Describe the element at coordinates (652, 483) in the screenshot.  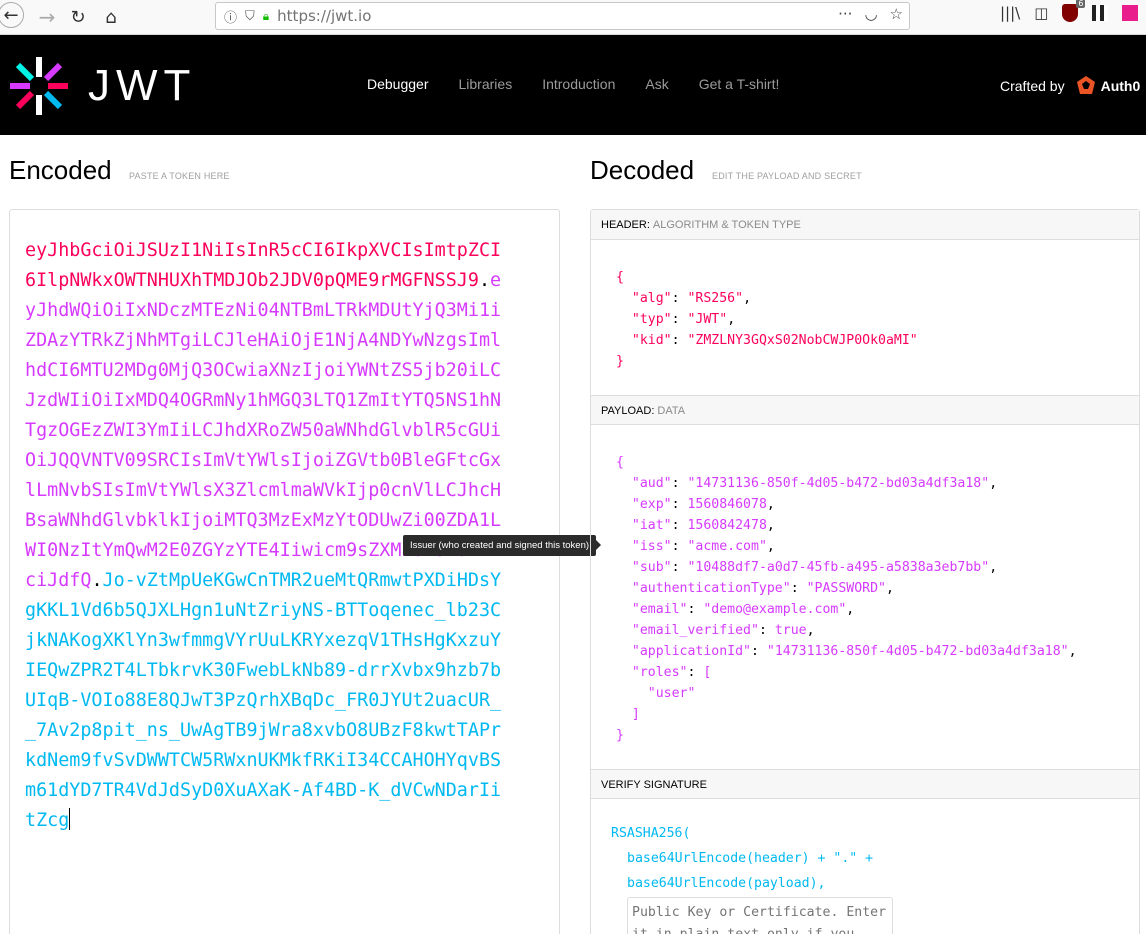
I see `json-key: "aud"` at that location.